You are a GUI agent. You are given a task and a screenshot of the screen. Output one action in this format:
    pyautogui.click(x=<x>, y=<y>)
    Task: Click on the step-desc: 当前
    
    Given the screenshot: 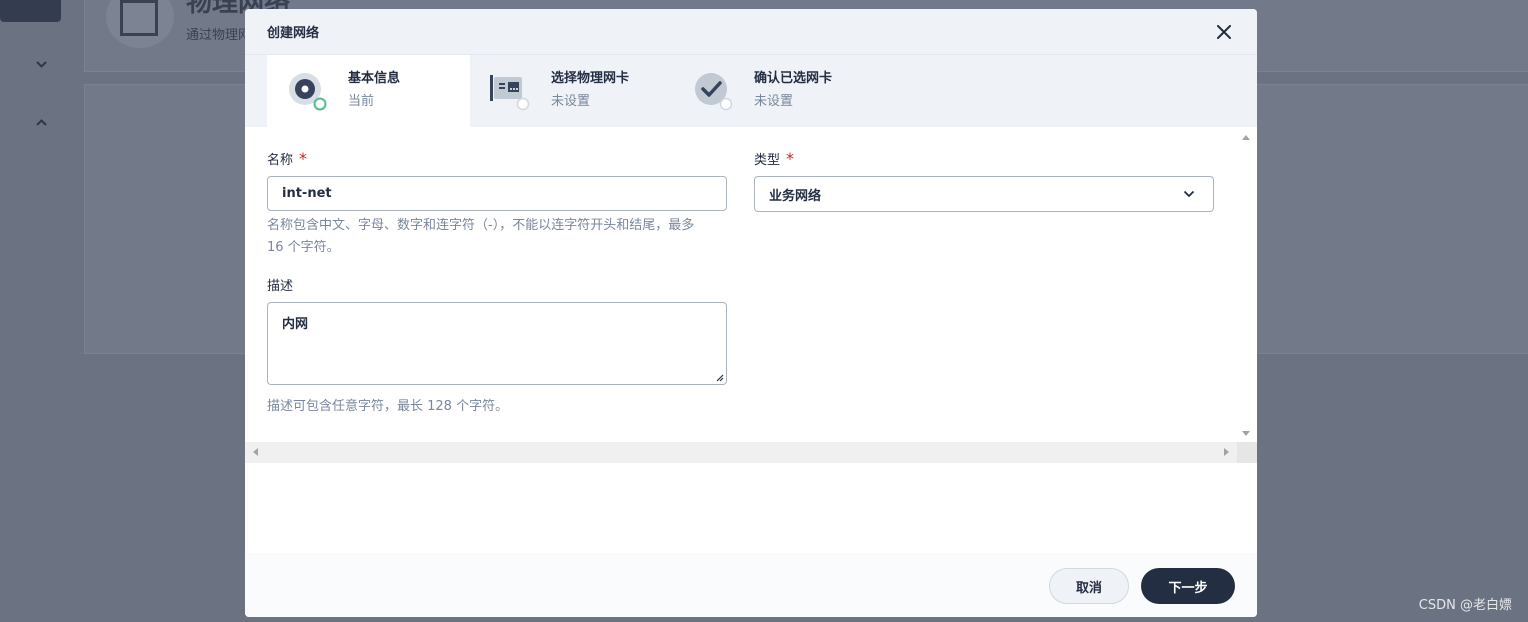 What is the action you would take?
    pyautogui.click(x=361, y=101)
    